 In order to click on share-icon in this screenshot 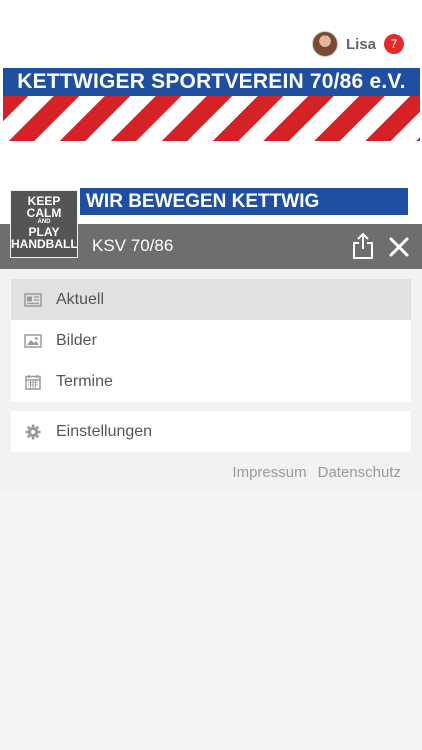, I will do `click(363, 245)`.